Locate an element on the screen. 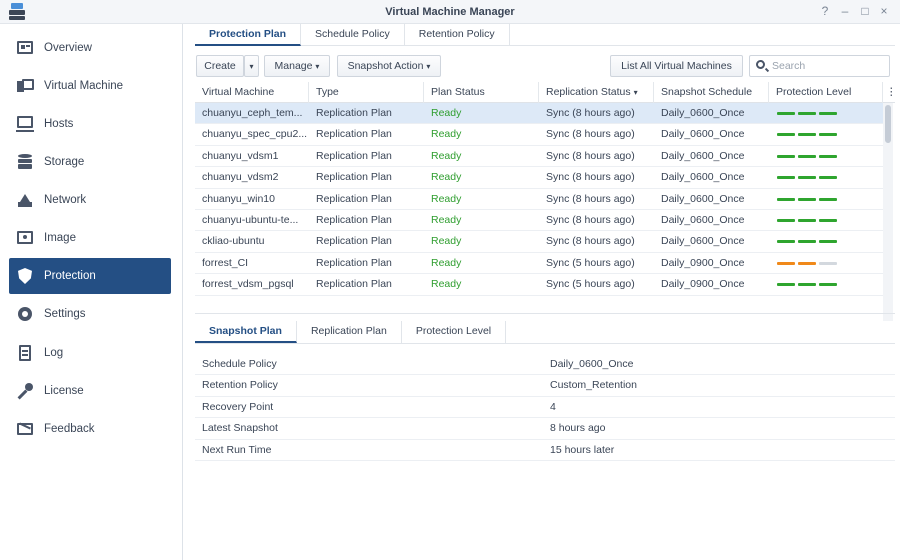 The height and width of the screenshot is (560, 900). snapshot-action-button: Snapshot Action ▾ is located at coordinates (389, 66).